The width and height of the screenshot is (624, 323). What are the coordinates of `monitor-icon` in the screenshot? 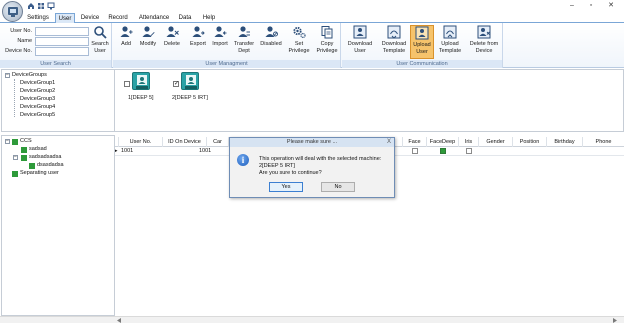 It's located at (51, 6).